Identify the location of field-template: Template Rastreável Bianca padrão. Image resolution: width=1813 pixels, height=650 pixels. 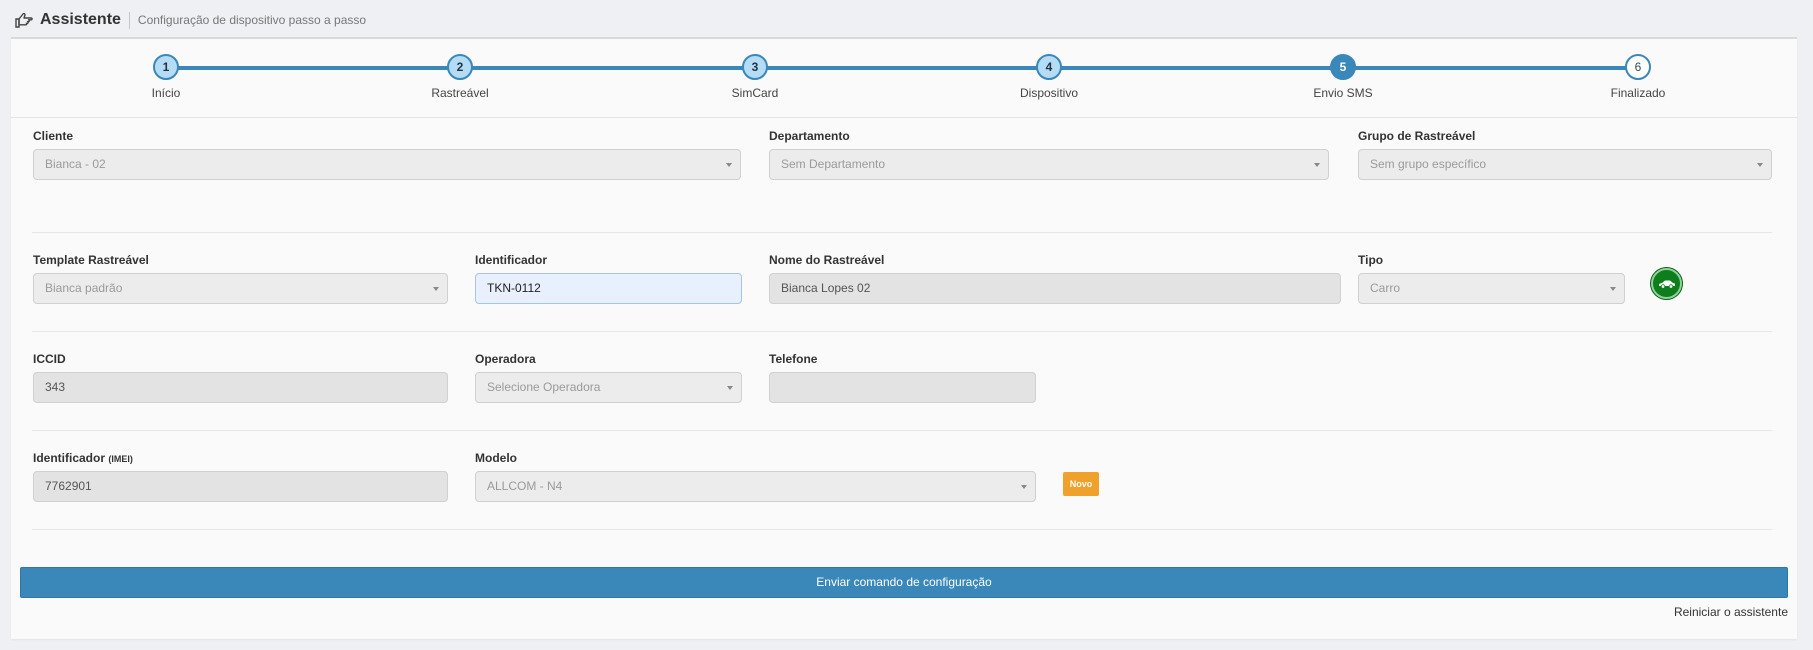
(240, 278).